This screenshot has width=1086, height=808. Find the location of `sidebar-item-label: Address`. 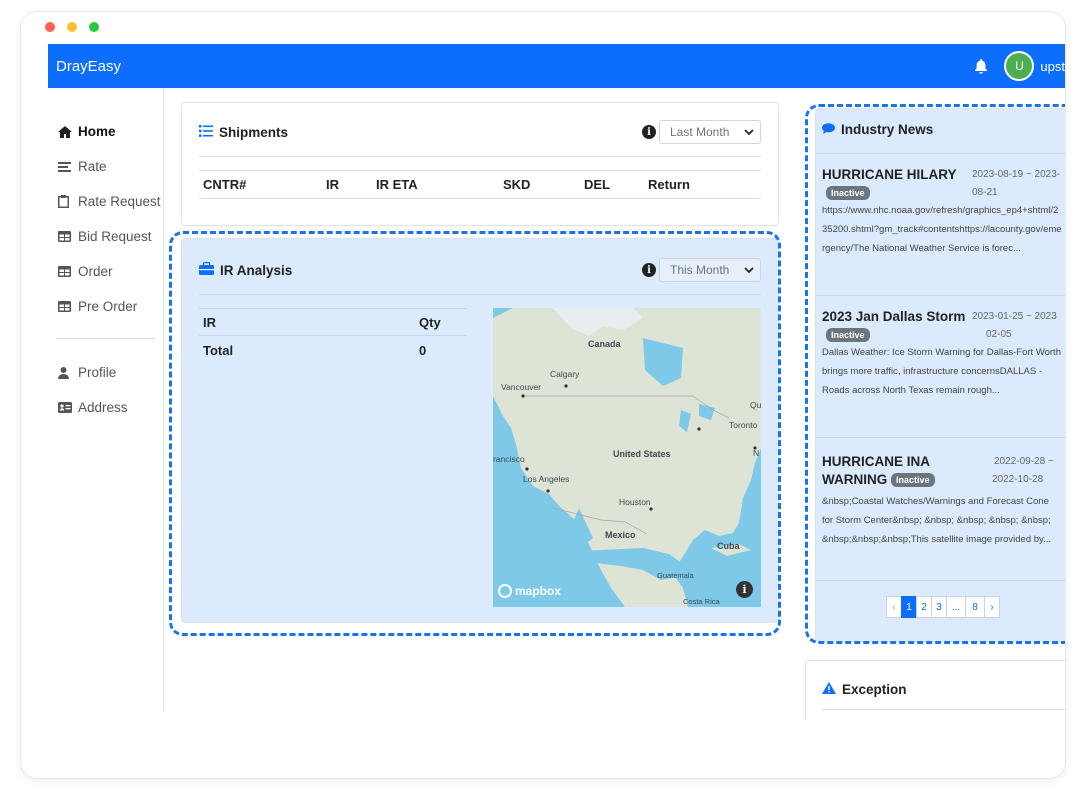

sidebar-item-label: Address is located at coordinates (103, 407).